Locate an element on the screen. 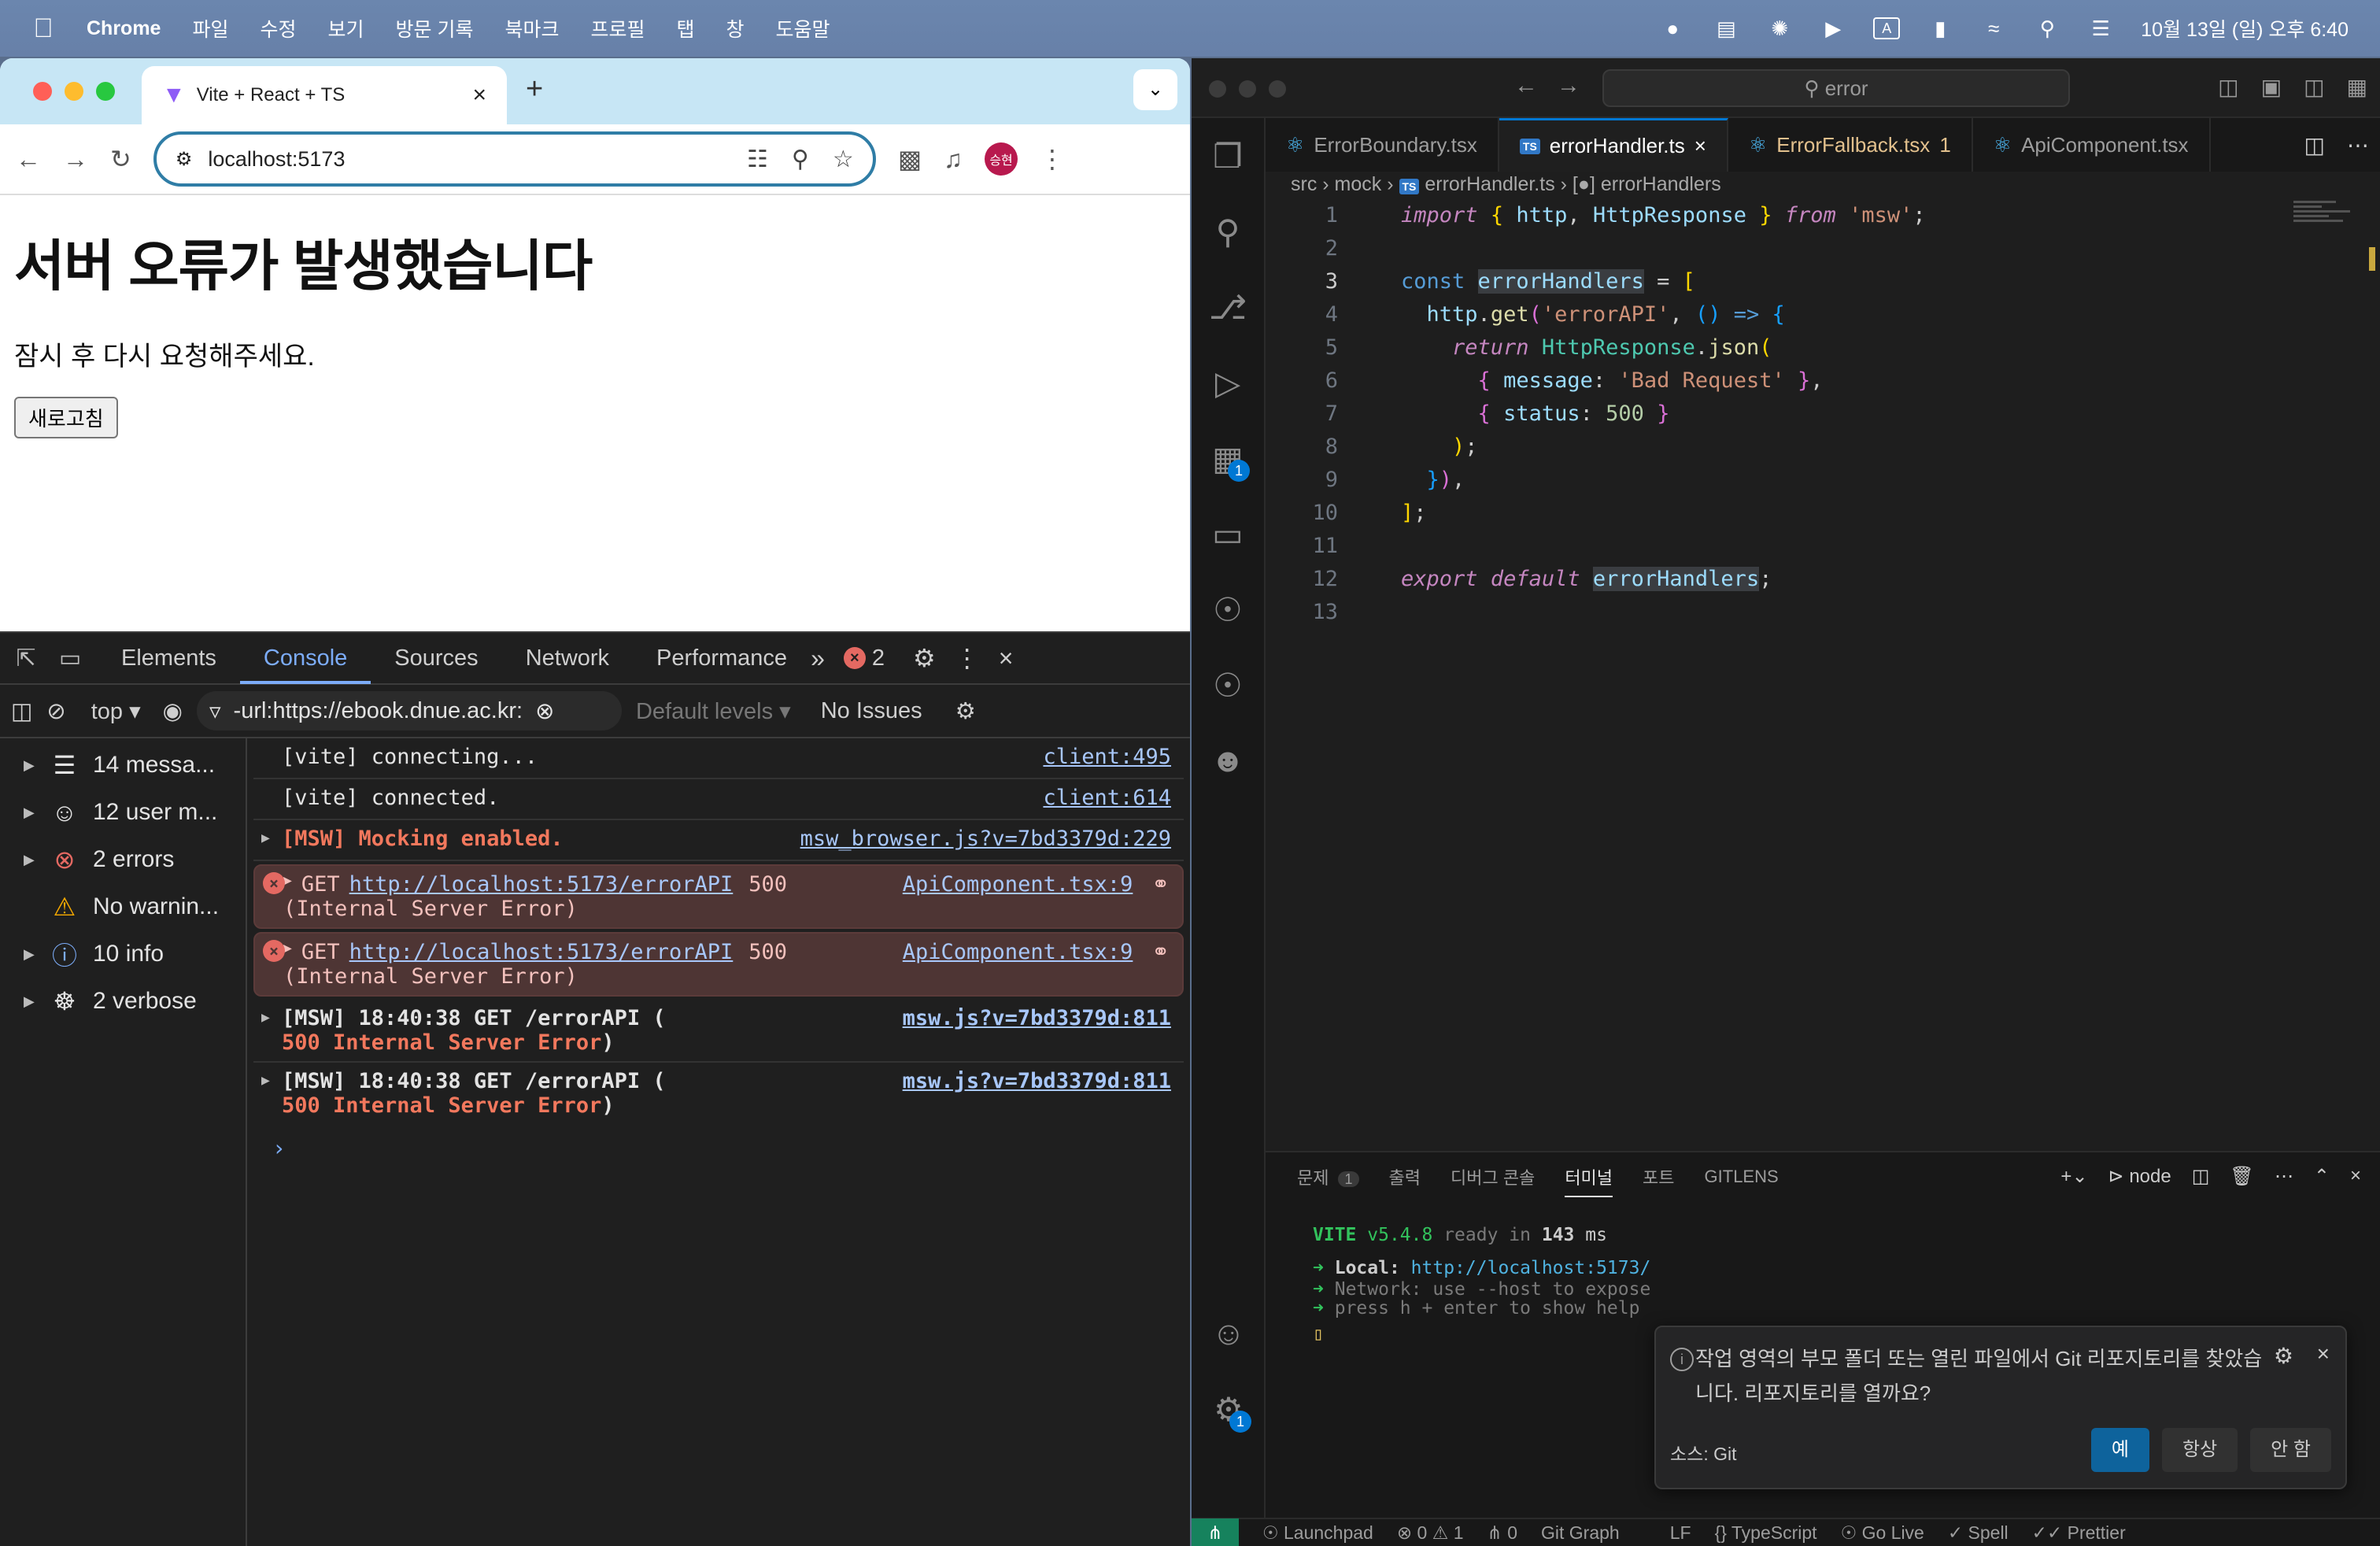 The height and width of the screenshot is (1546, 2380). notification-settings-icon: ⚙ is located at coordinates (2283, 1356).